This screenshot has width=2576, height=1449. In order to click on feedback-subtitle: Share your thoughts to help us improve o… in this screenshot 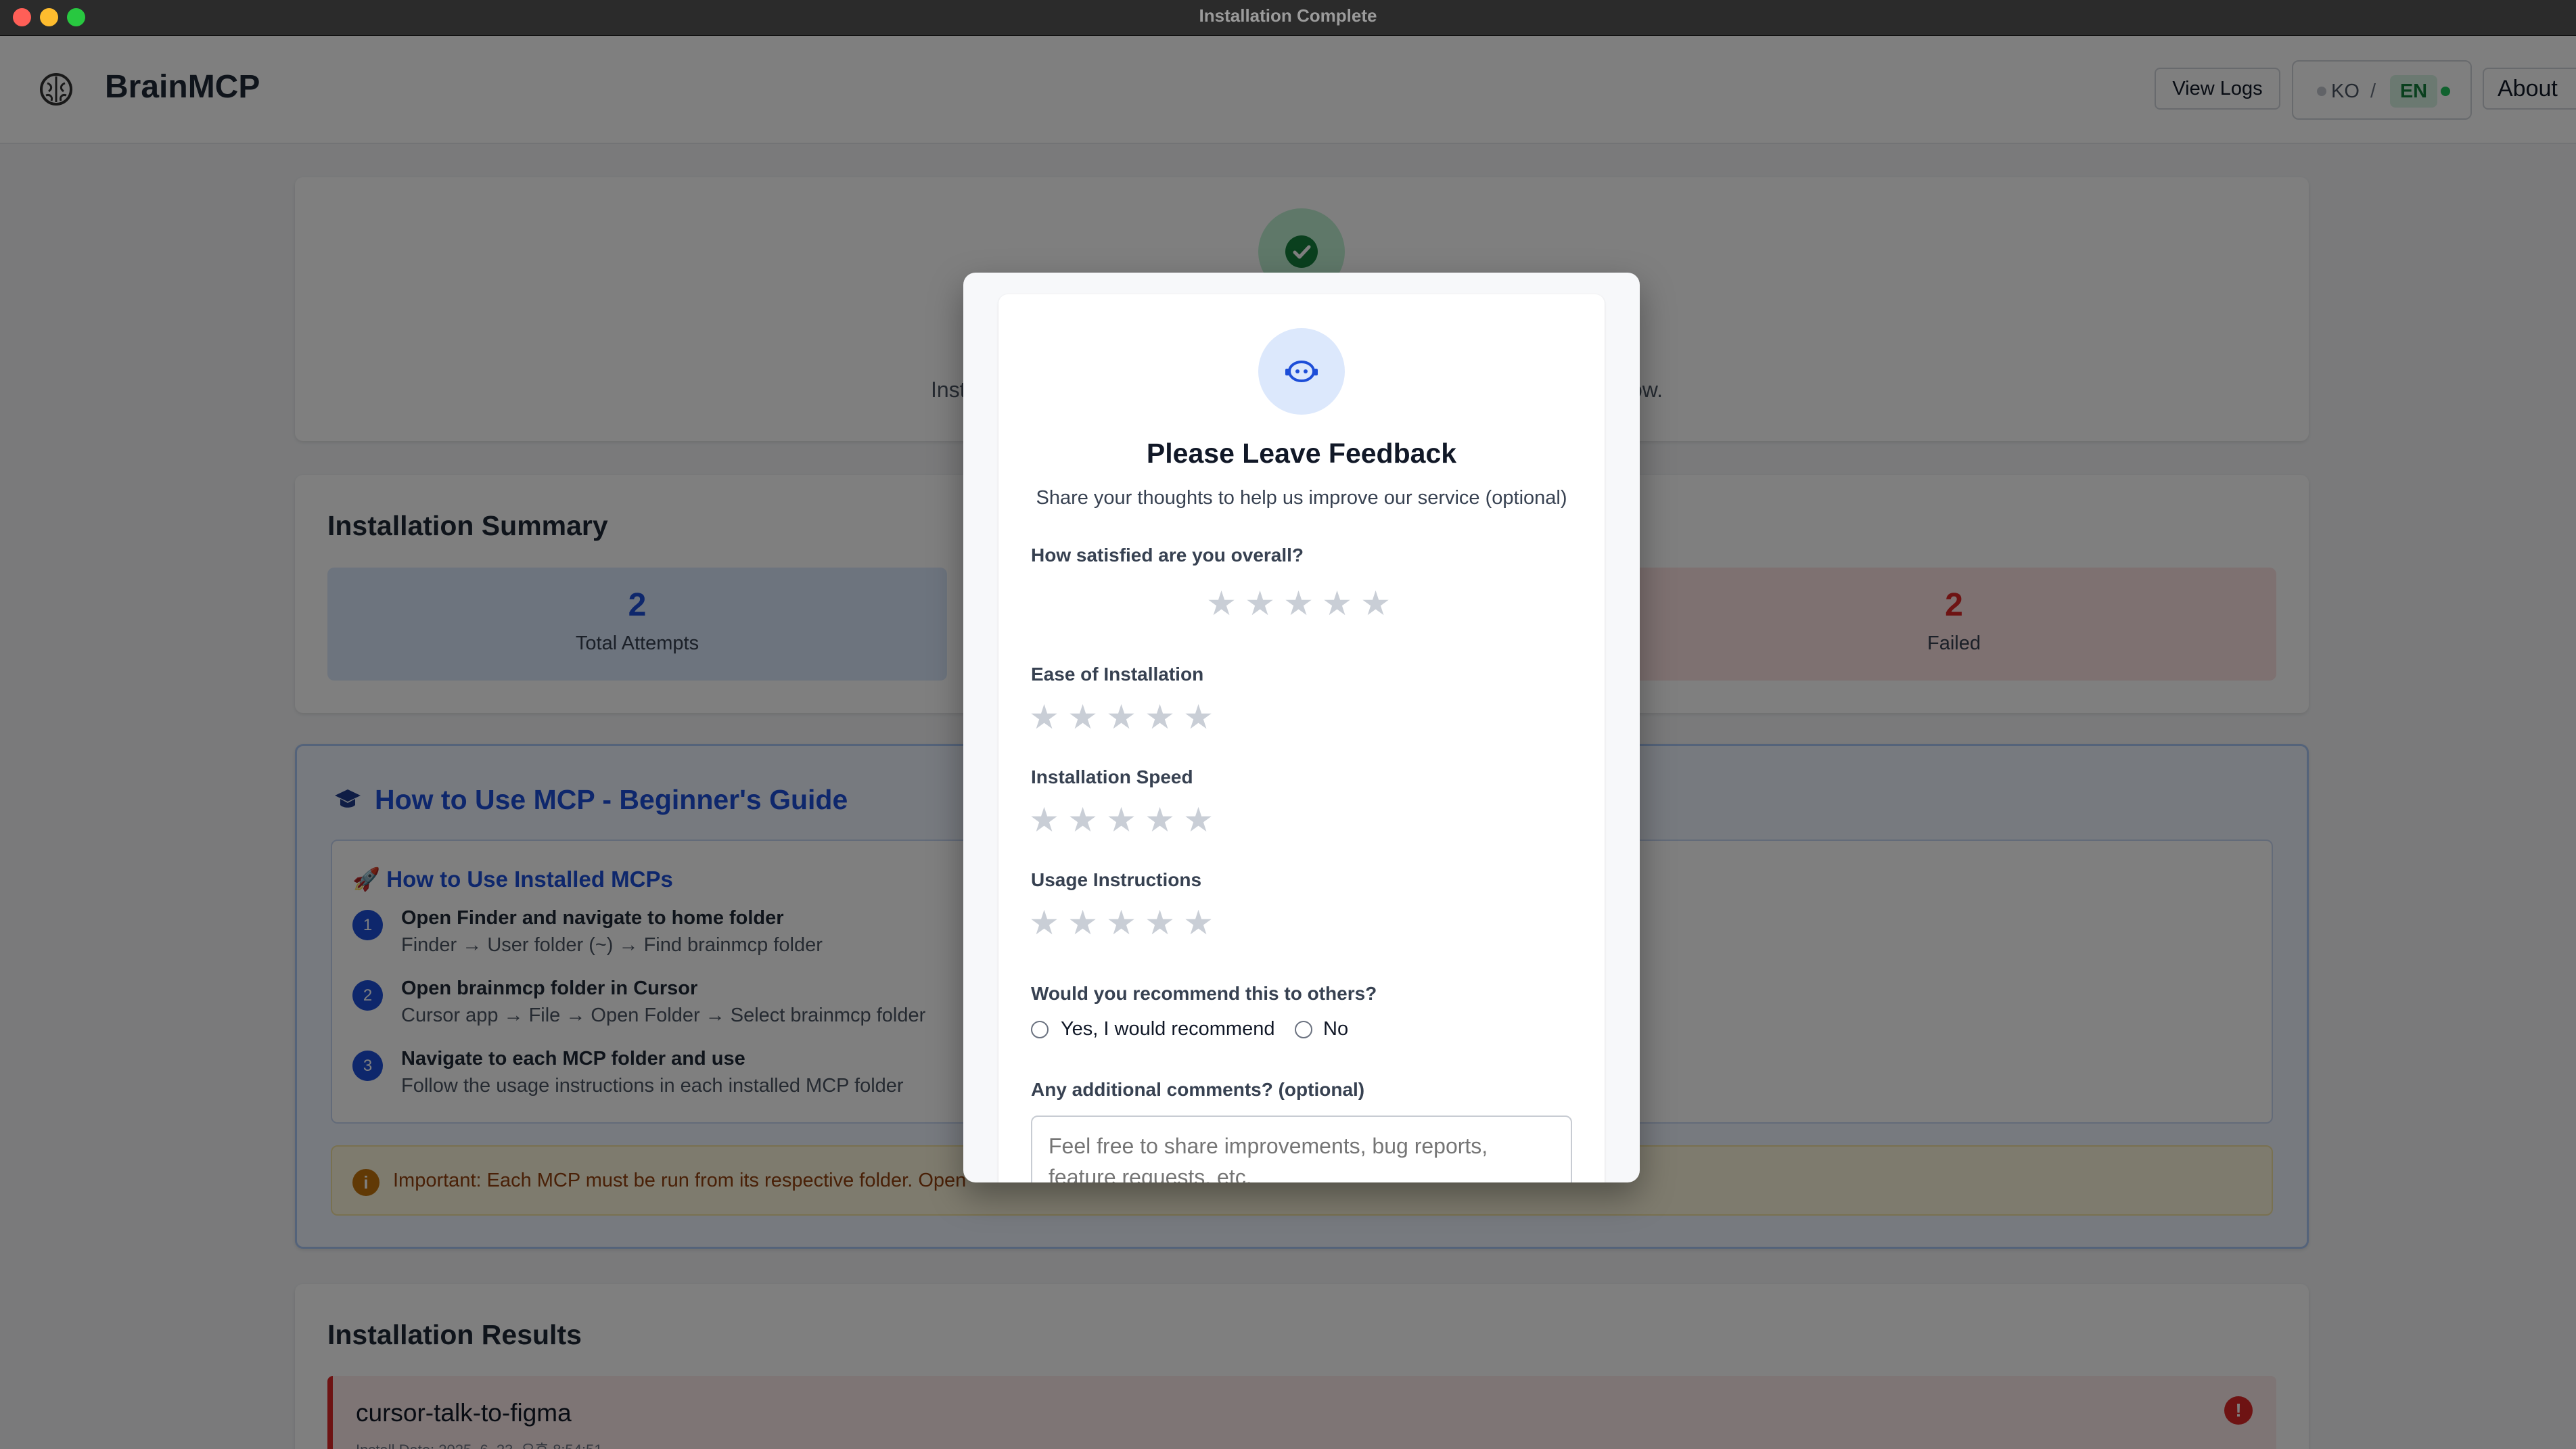, I will do `click(1301, 498)`.